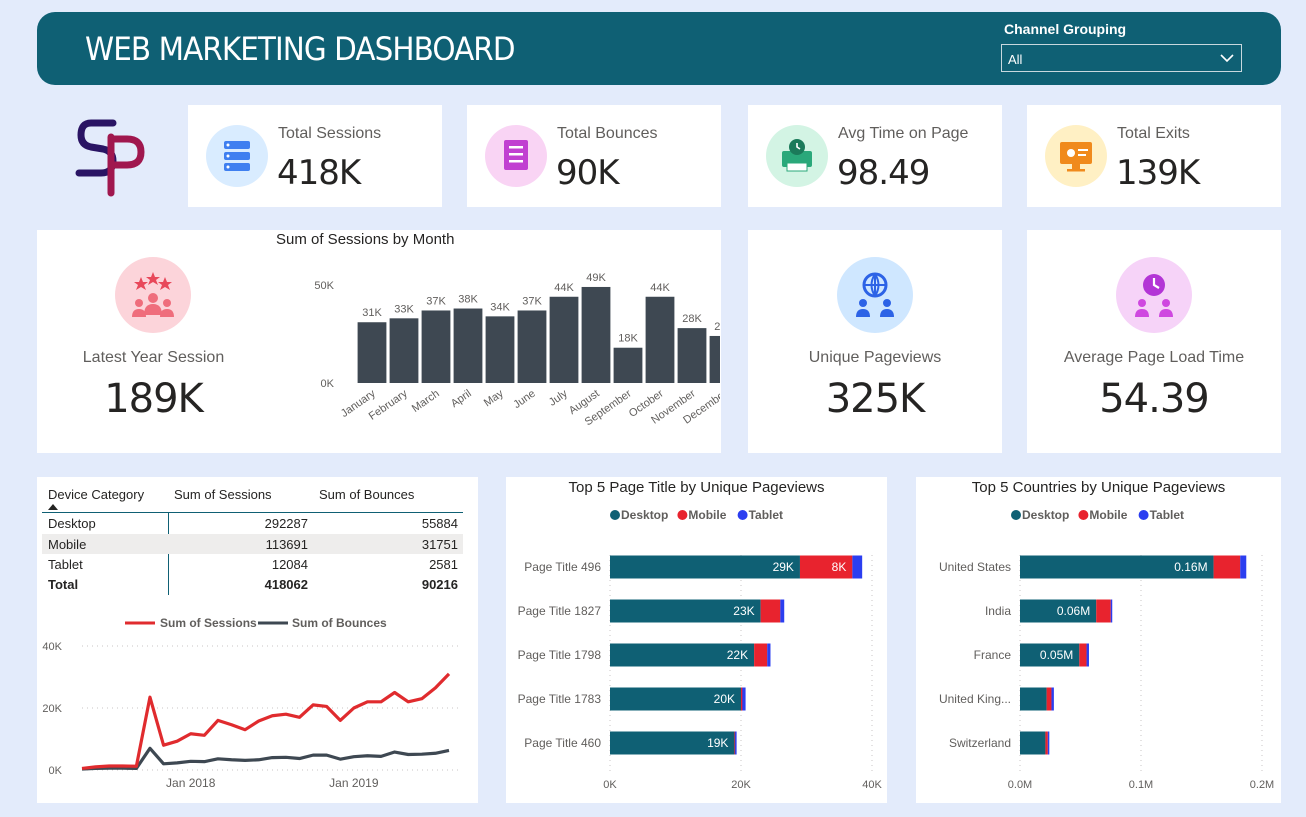  What do you see at coordinates (63, 584) in the screenshot?
I see `matrix-cell: Total` at bounding box center [63, 584].